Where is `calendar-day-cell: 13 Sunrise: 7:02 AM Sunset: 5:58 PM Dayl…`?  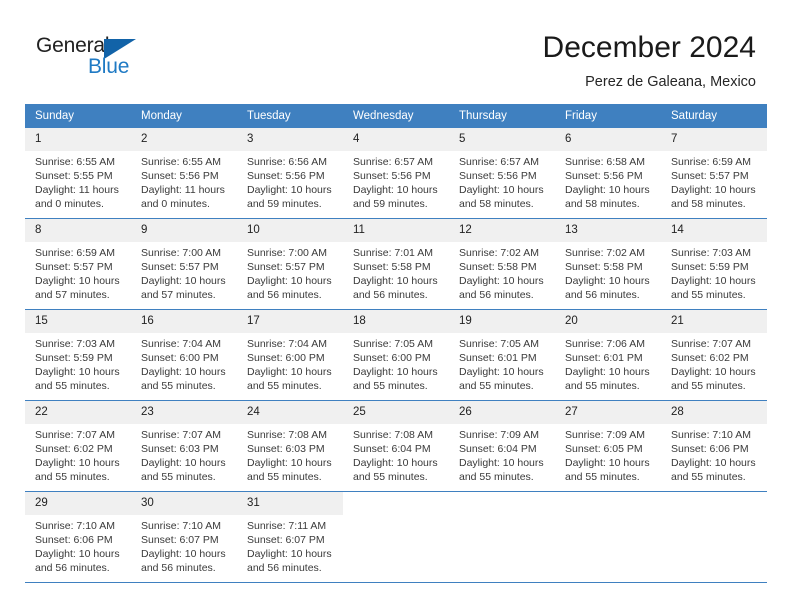
calendar-day-cell: 13 Sunrise: 7:02 AM Sunset: 5:58 PM Dayl… is located at coordinates (608, 264).